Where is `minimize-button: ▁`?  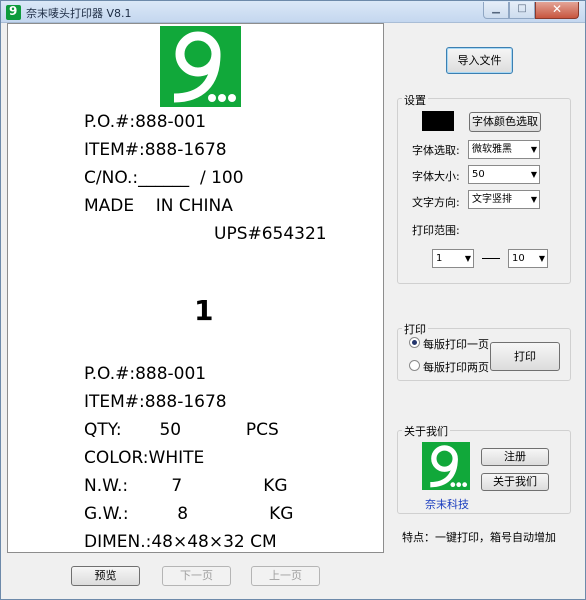
minimize-button: ▁ is located at coordinates (496, 10).